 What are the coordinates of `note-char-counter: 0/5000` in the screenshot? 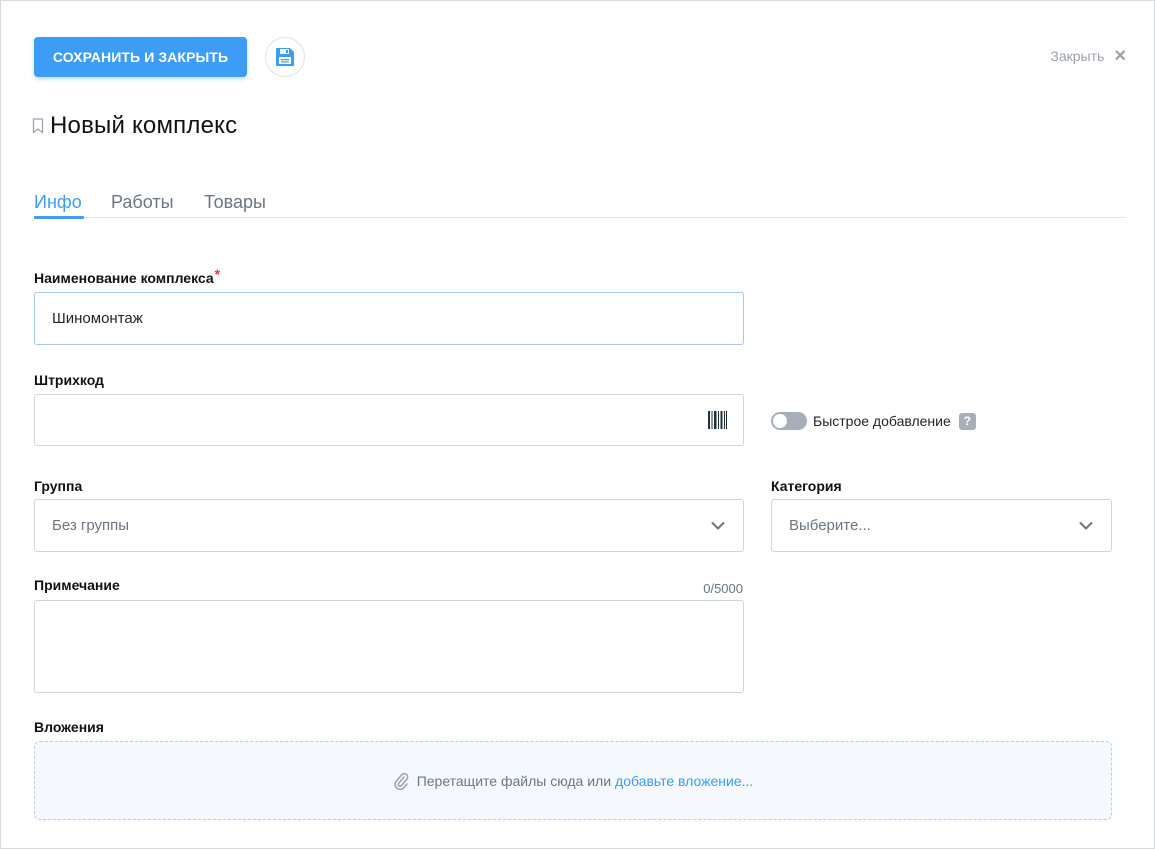 It's located at (723, 588).